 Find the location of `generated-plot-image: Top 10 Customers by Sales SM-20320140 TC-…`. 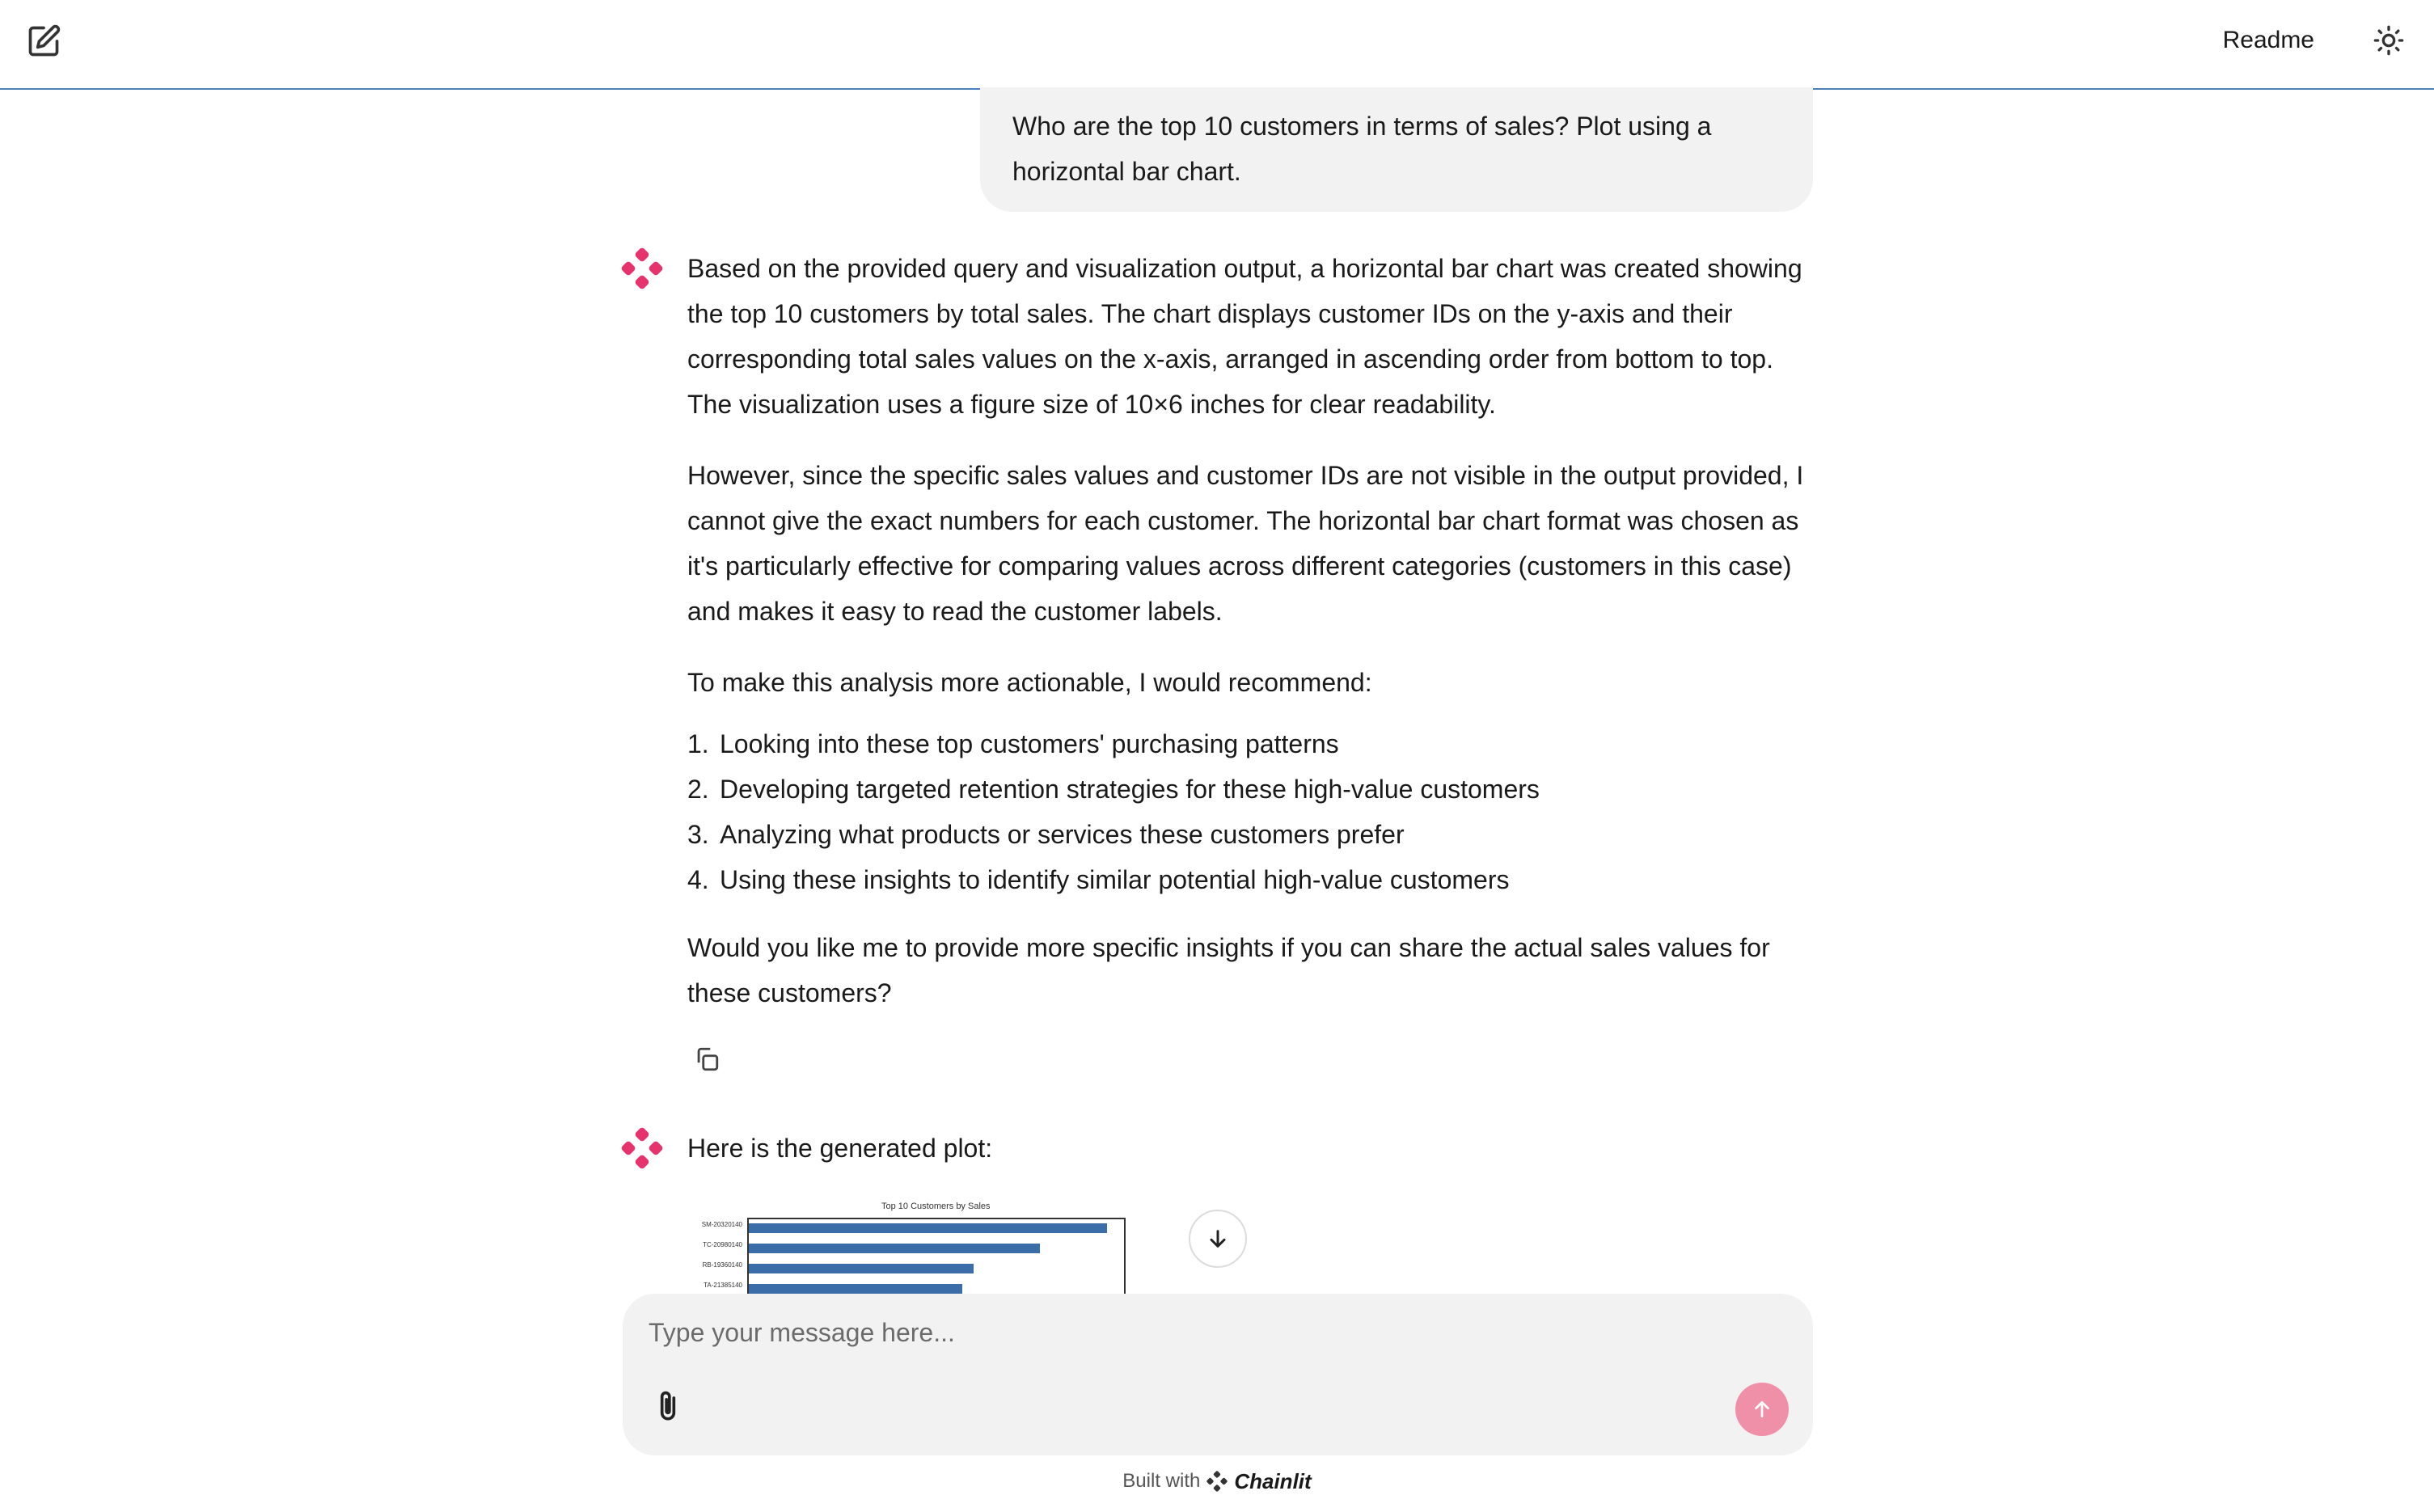

generated-plot-image: Top 10 Customers by Sales SM-20320140 TC-… is located at coordinates (908, 1247).